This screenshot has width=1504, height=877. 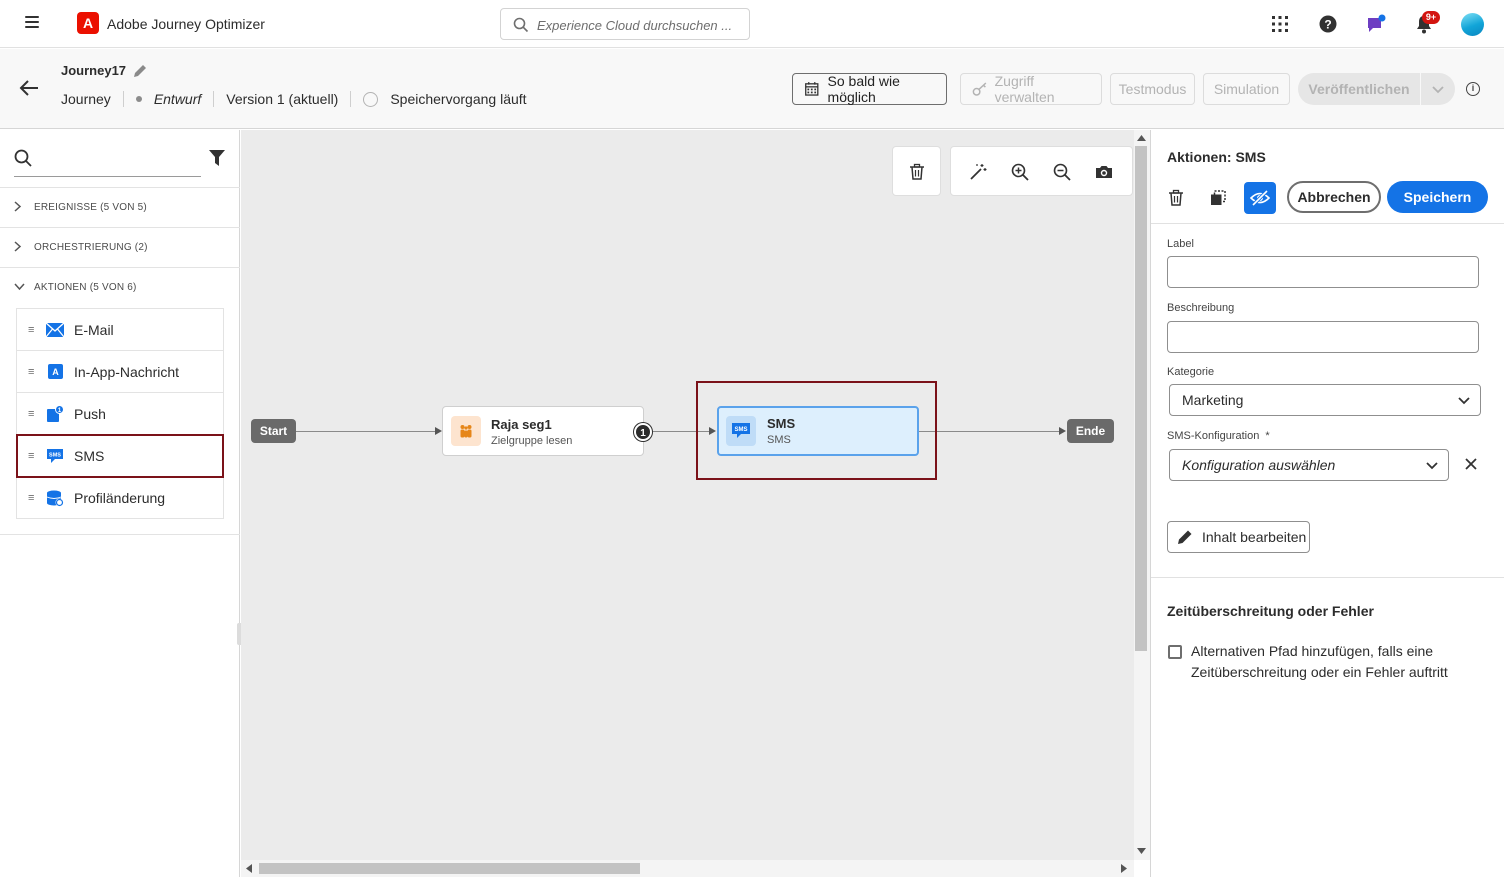 What do you see at coordinates (107, 176) in the screenshot?
I see `palette-search-input` at bounding box center [107, 176].